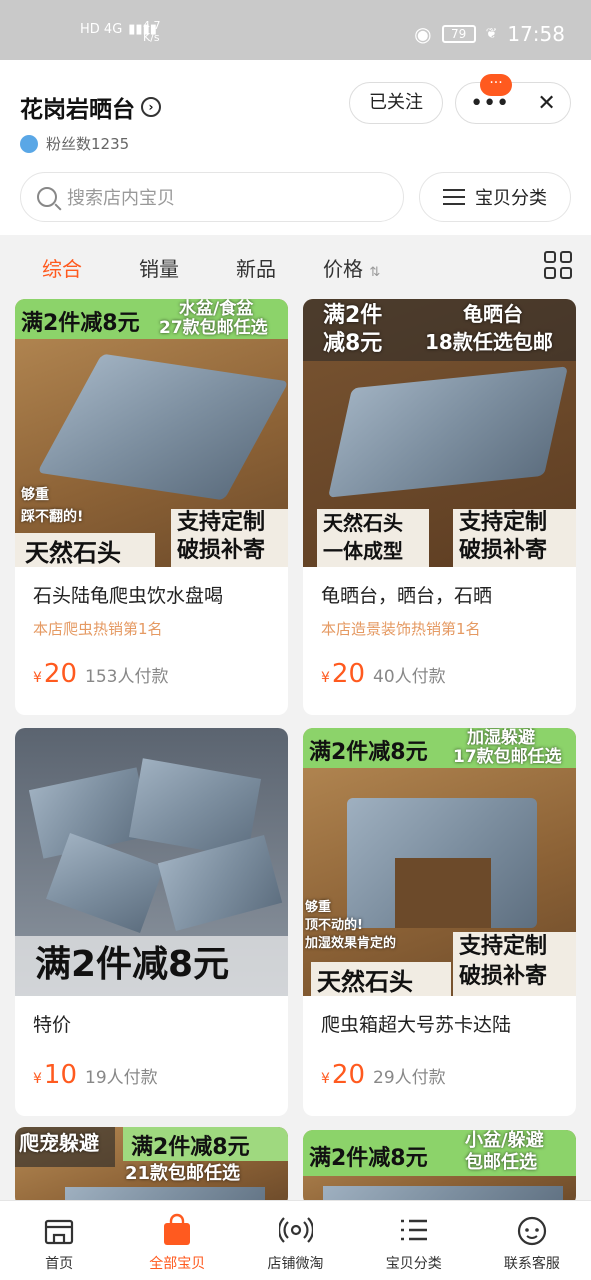  I want to click on fans-icon, so click(29, 143).